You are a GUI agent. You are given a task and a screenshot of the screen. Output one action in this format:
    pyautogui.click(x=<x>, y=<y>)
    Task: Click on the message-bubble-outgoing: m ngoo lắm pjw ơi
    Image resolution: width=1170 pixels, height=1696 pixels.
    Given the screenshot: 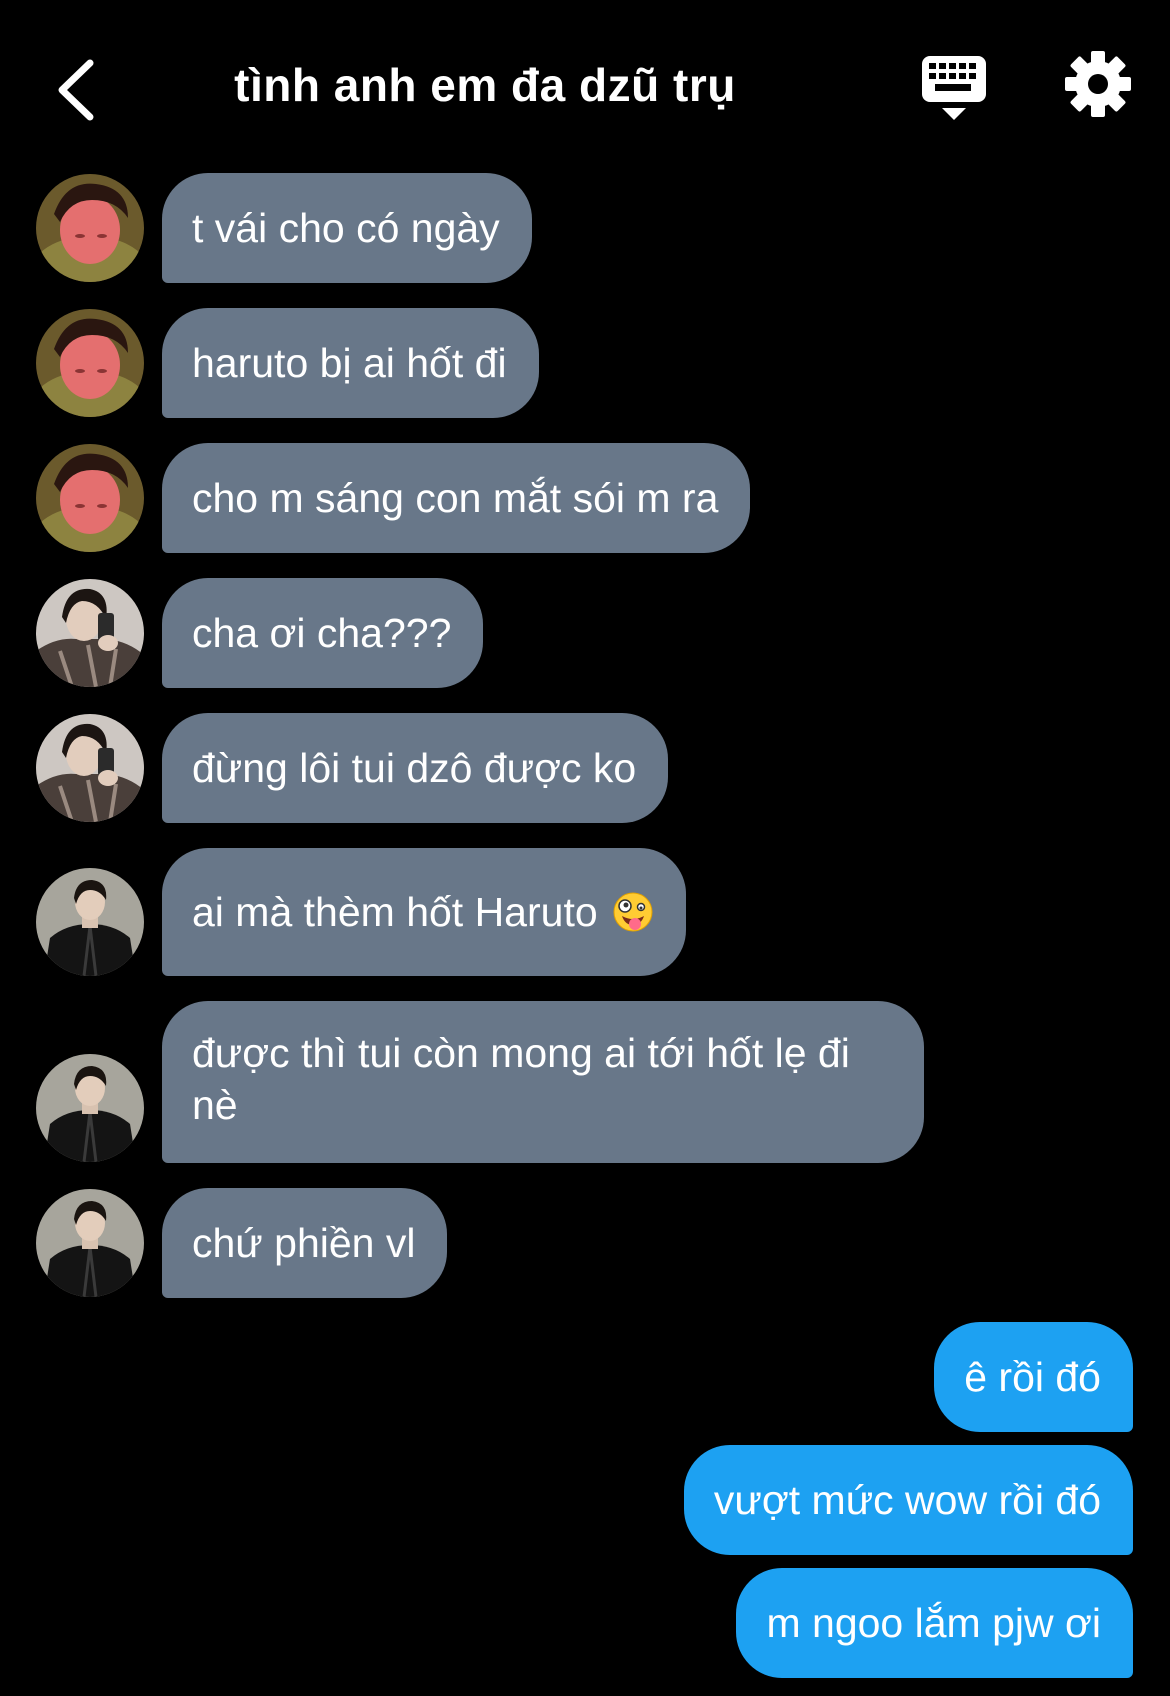 What is the action you would take?
    pyautogui.click(x=934, y=1623)
    